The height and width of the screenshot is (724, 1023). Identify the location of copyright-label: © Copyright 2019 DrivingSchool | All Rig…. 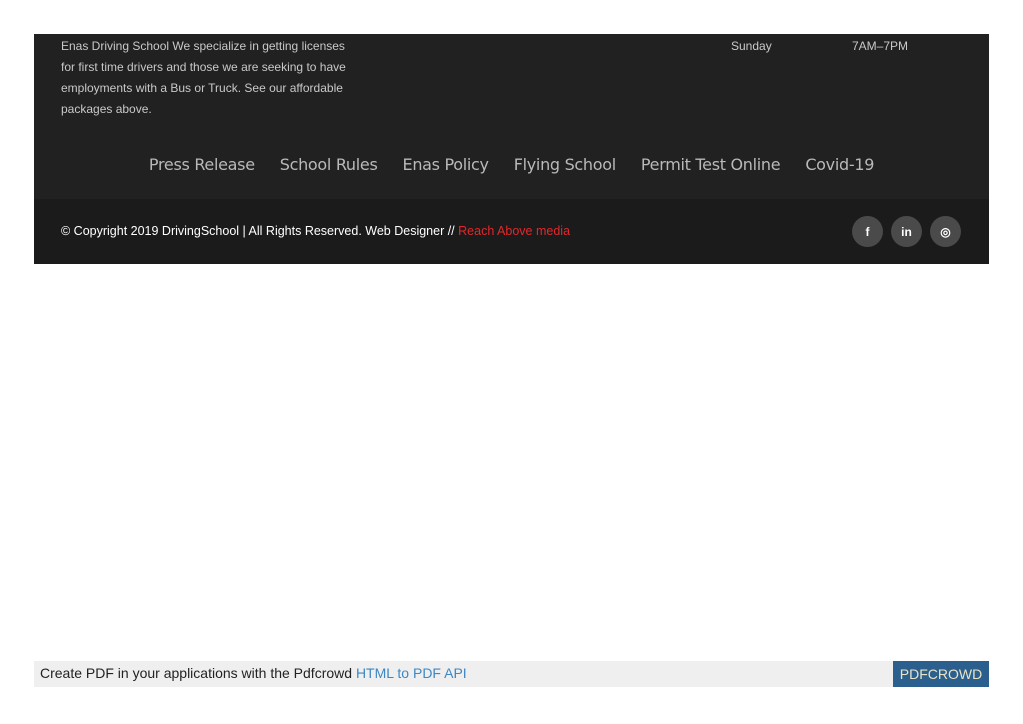
(260, 231).